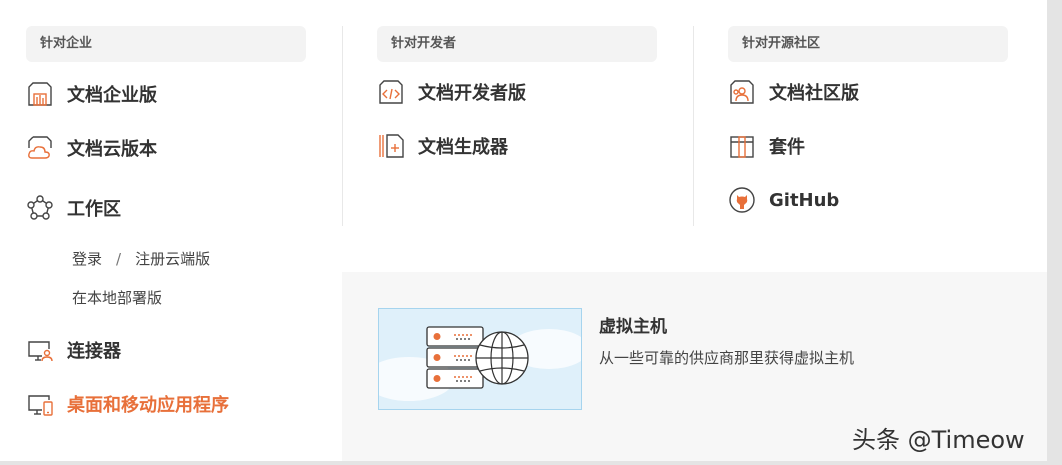 This screenshot has width=1062, height=465. I want to click on bottom-edge, so click(531, 463).